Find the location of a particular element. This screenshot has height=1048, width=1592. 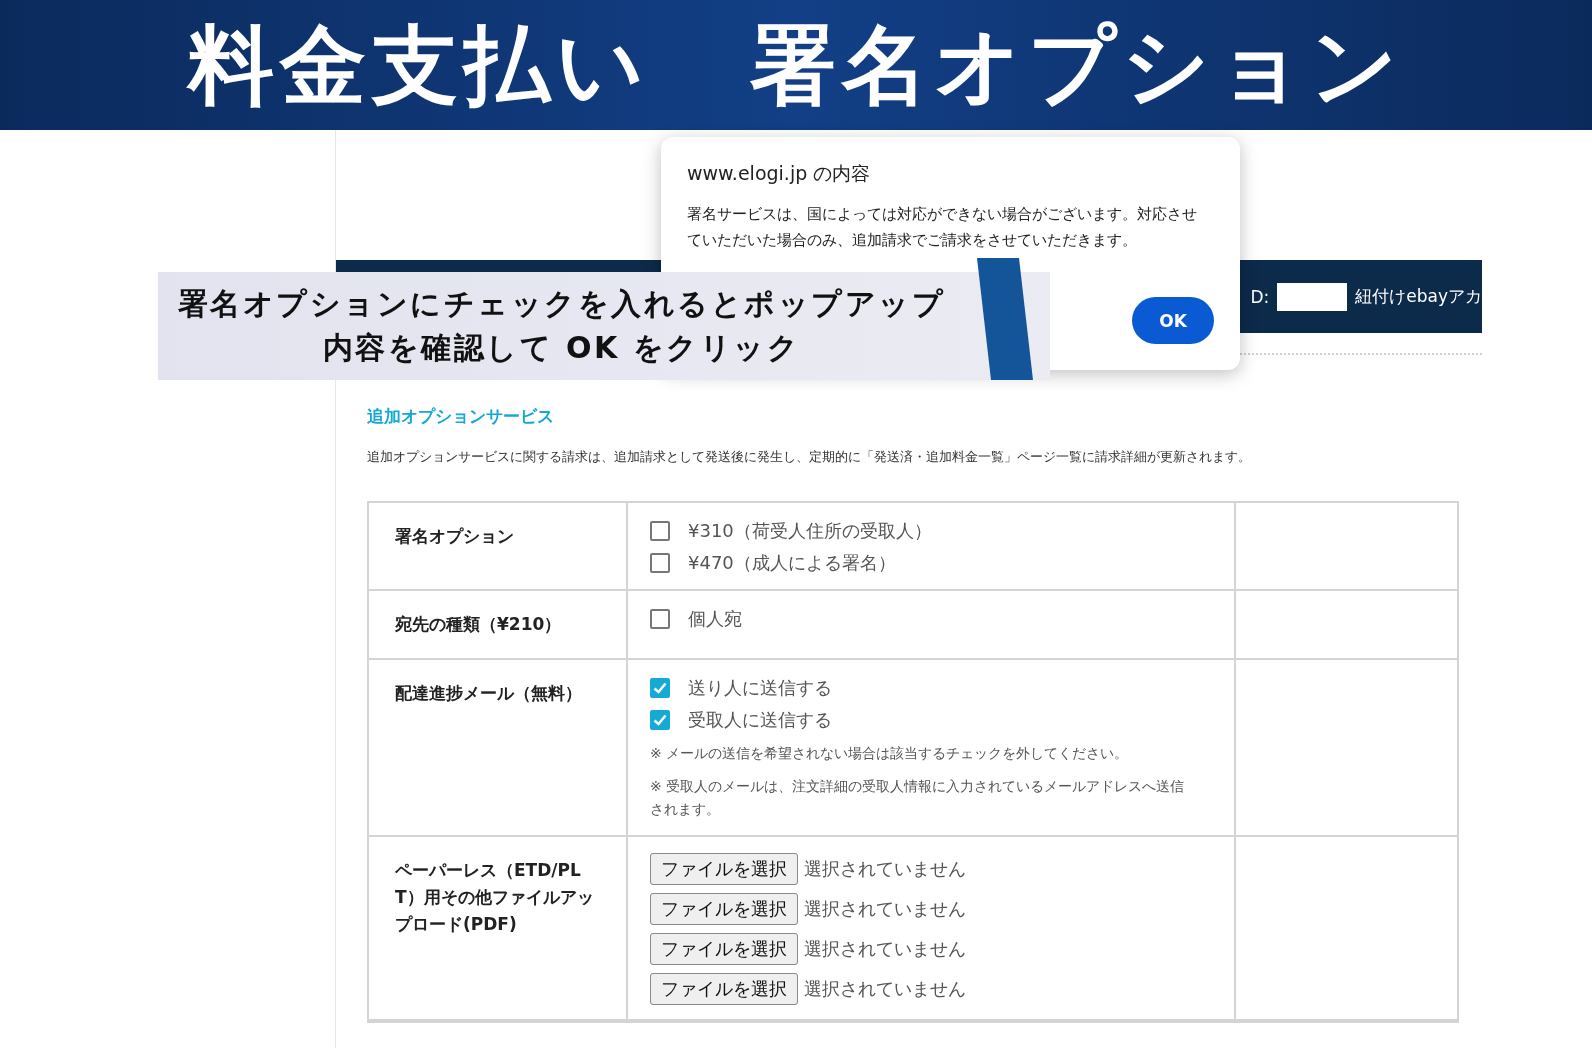

banner-title: 料金支払い is located at coordinates (419, 65).